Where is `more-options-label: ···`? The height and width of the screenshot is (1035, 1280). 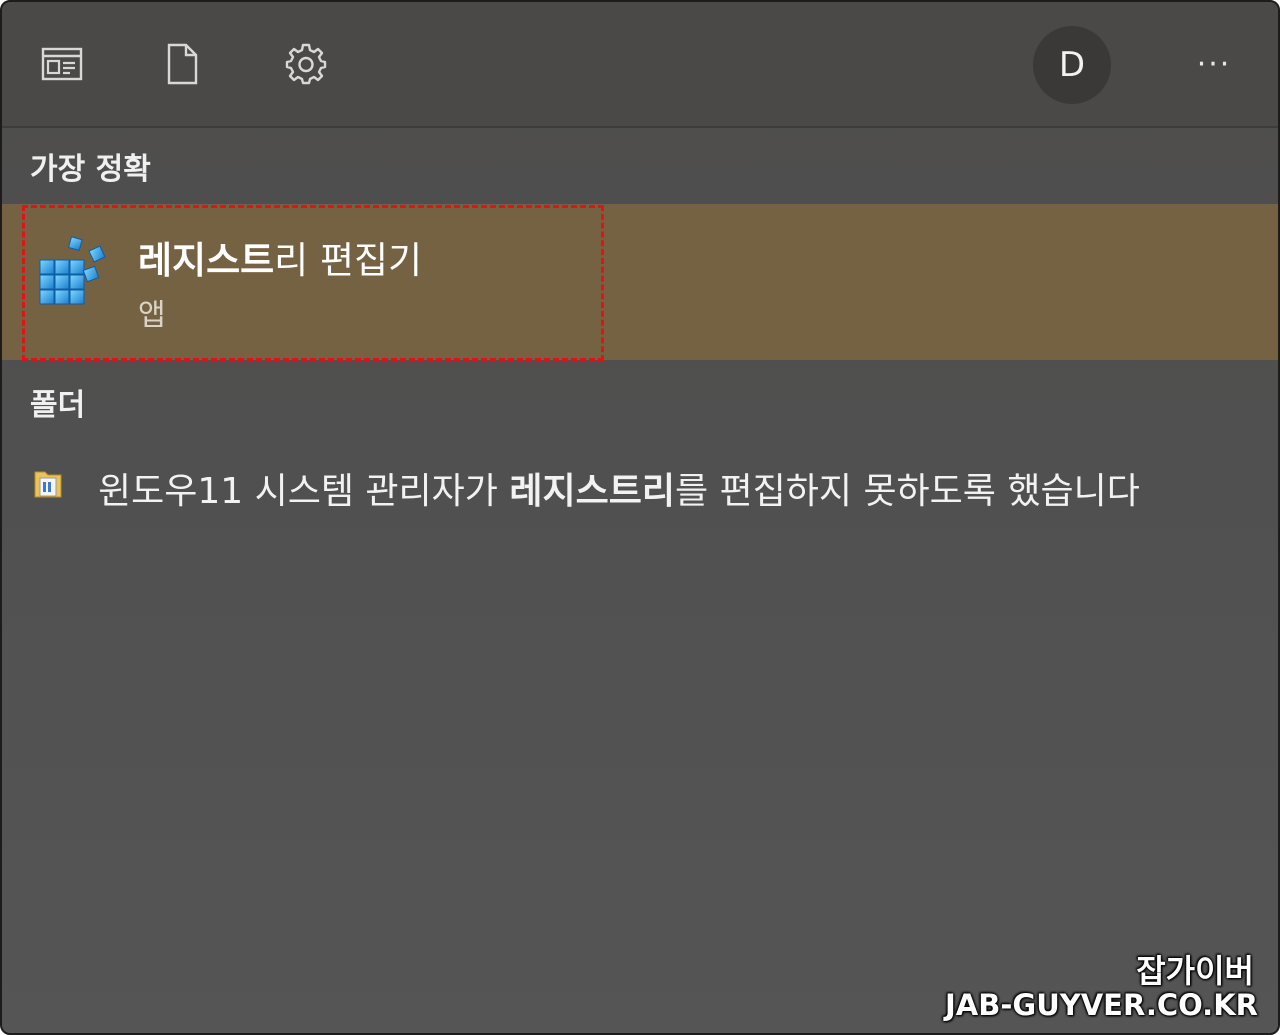
more-options-label: ··· is located at coordinates (1214, 64).